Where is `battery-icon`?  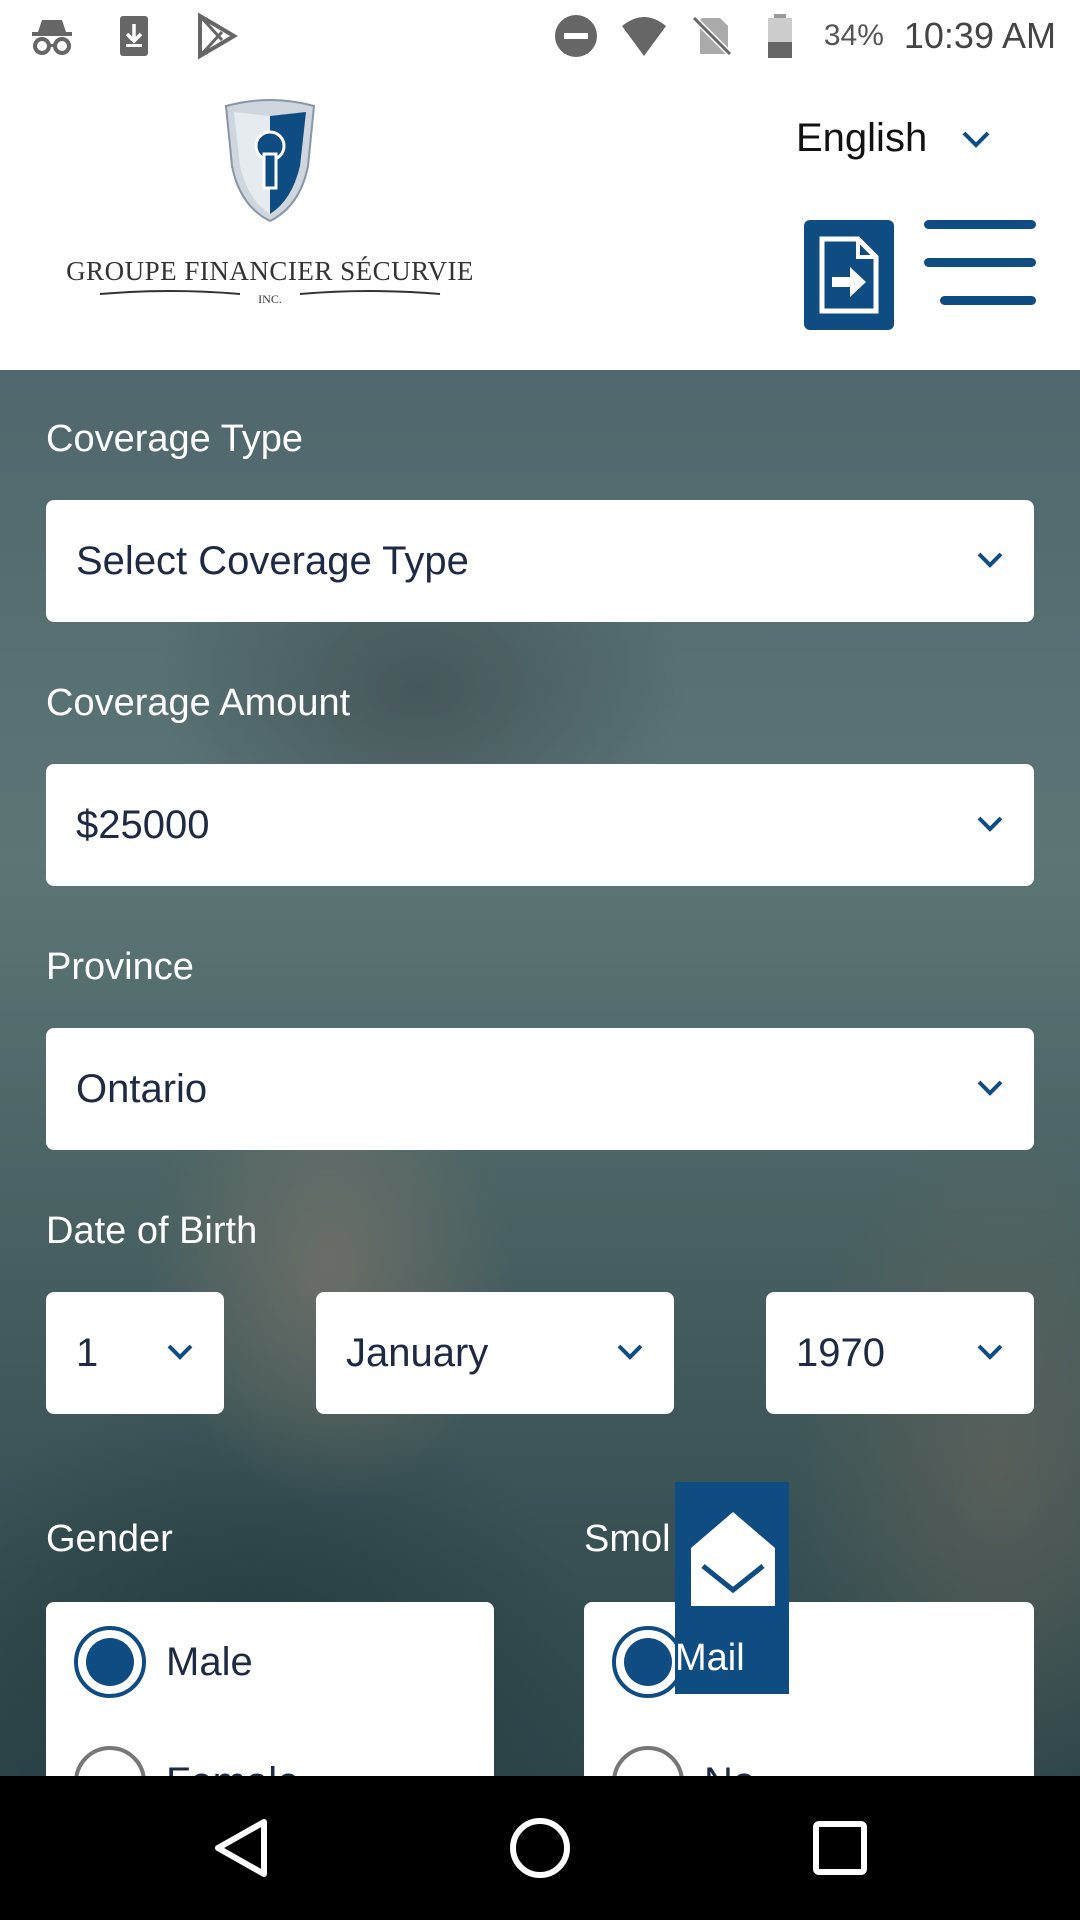
battery-icon is located at coordinates (779, 36).